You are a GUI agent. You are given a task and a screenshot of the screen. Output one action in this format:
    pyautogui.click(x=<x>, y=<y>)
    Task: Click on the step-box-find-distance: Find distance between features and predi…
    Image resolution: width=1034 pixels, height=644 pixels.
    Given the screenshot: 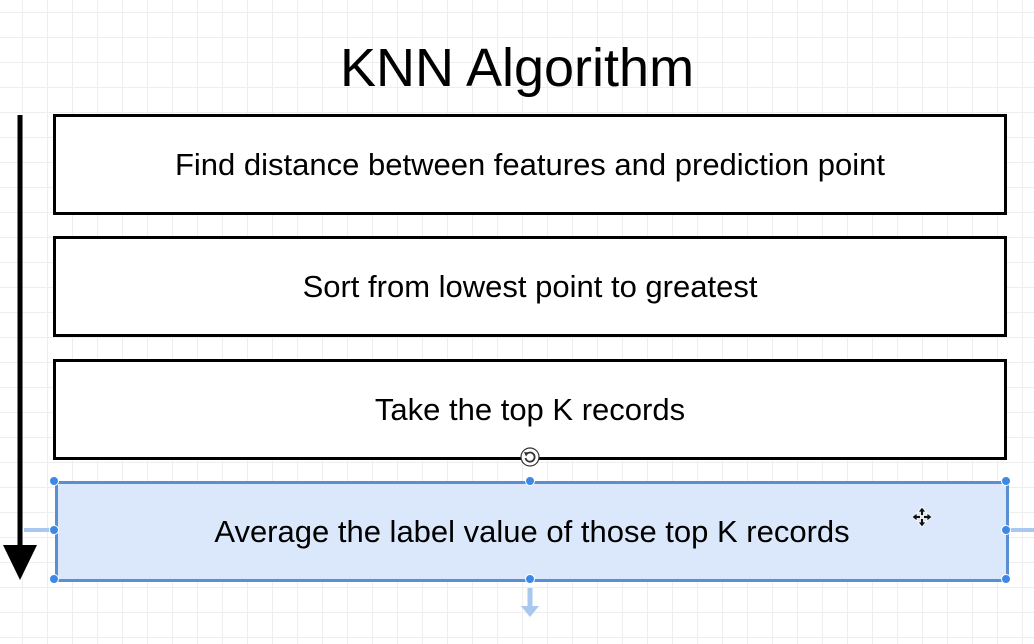 What is the action you would take?
    pyautogui.click(x=530, y=164)
    